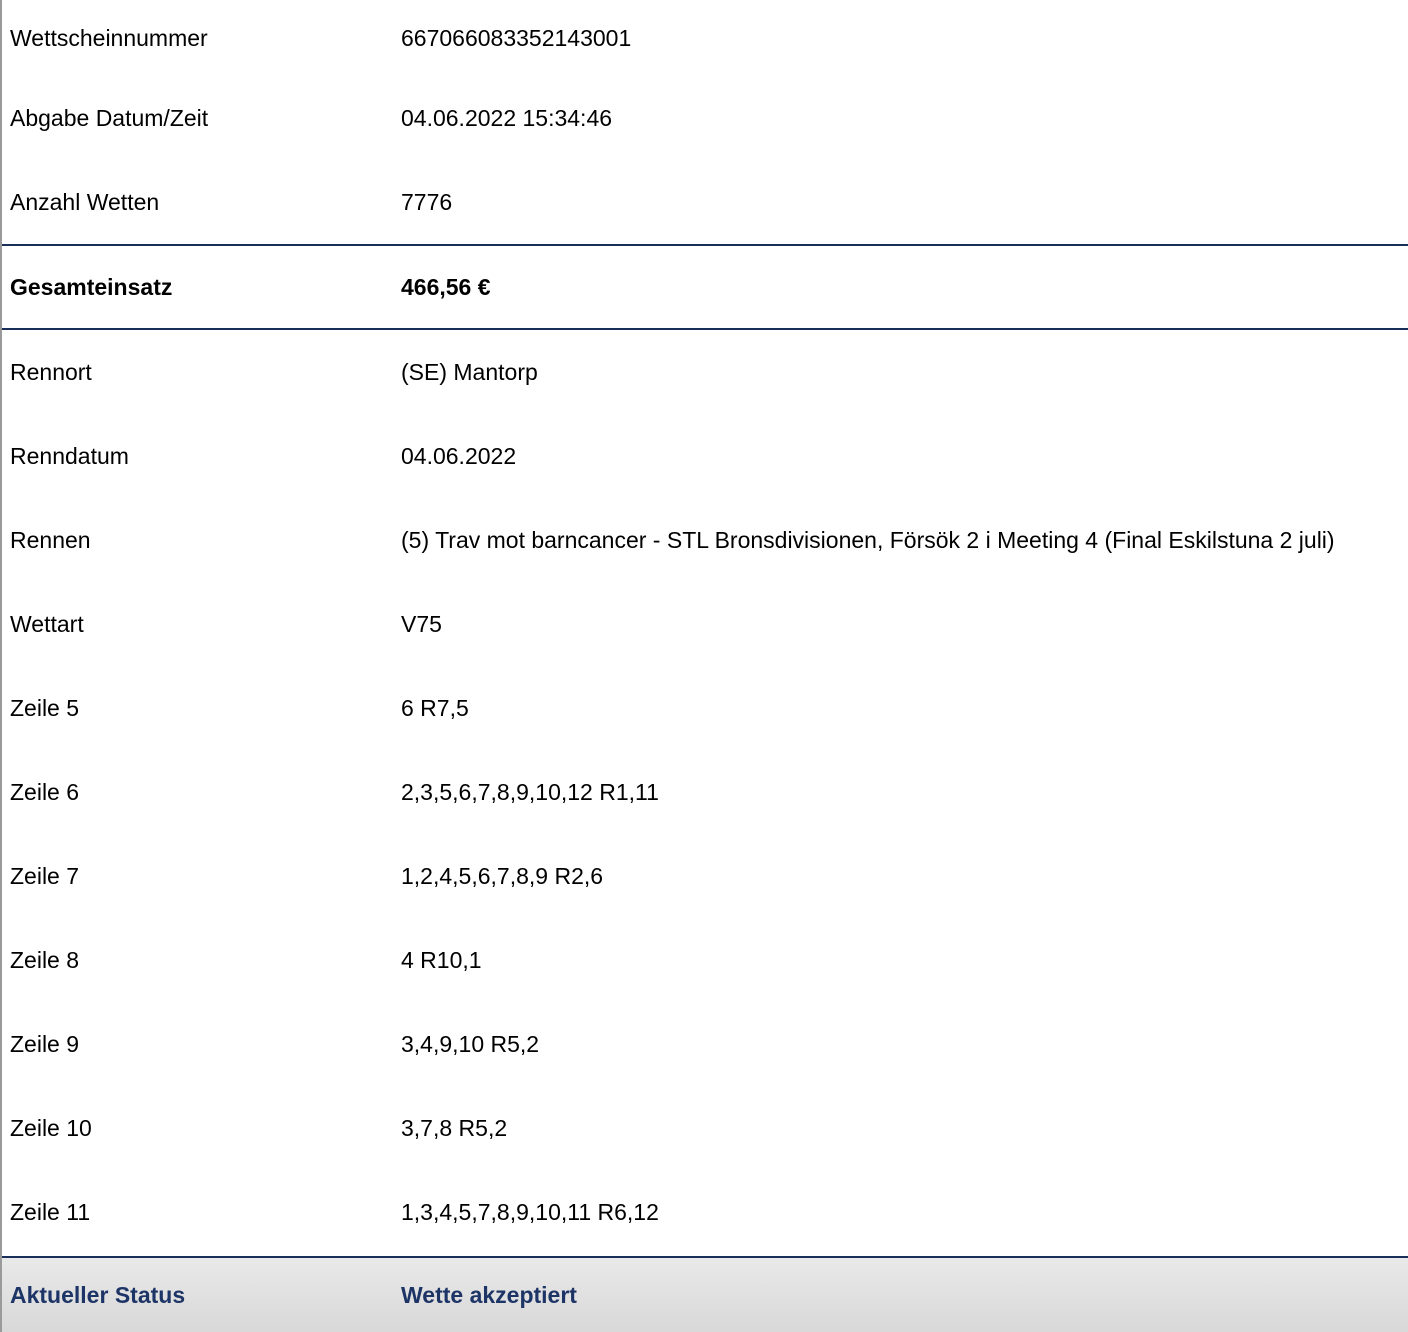 The width and height of the screenshot is (1408, 1332). I want to click on current-status-value: Wette akzeptiert, so click(489, 1294).